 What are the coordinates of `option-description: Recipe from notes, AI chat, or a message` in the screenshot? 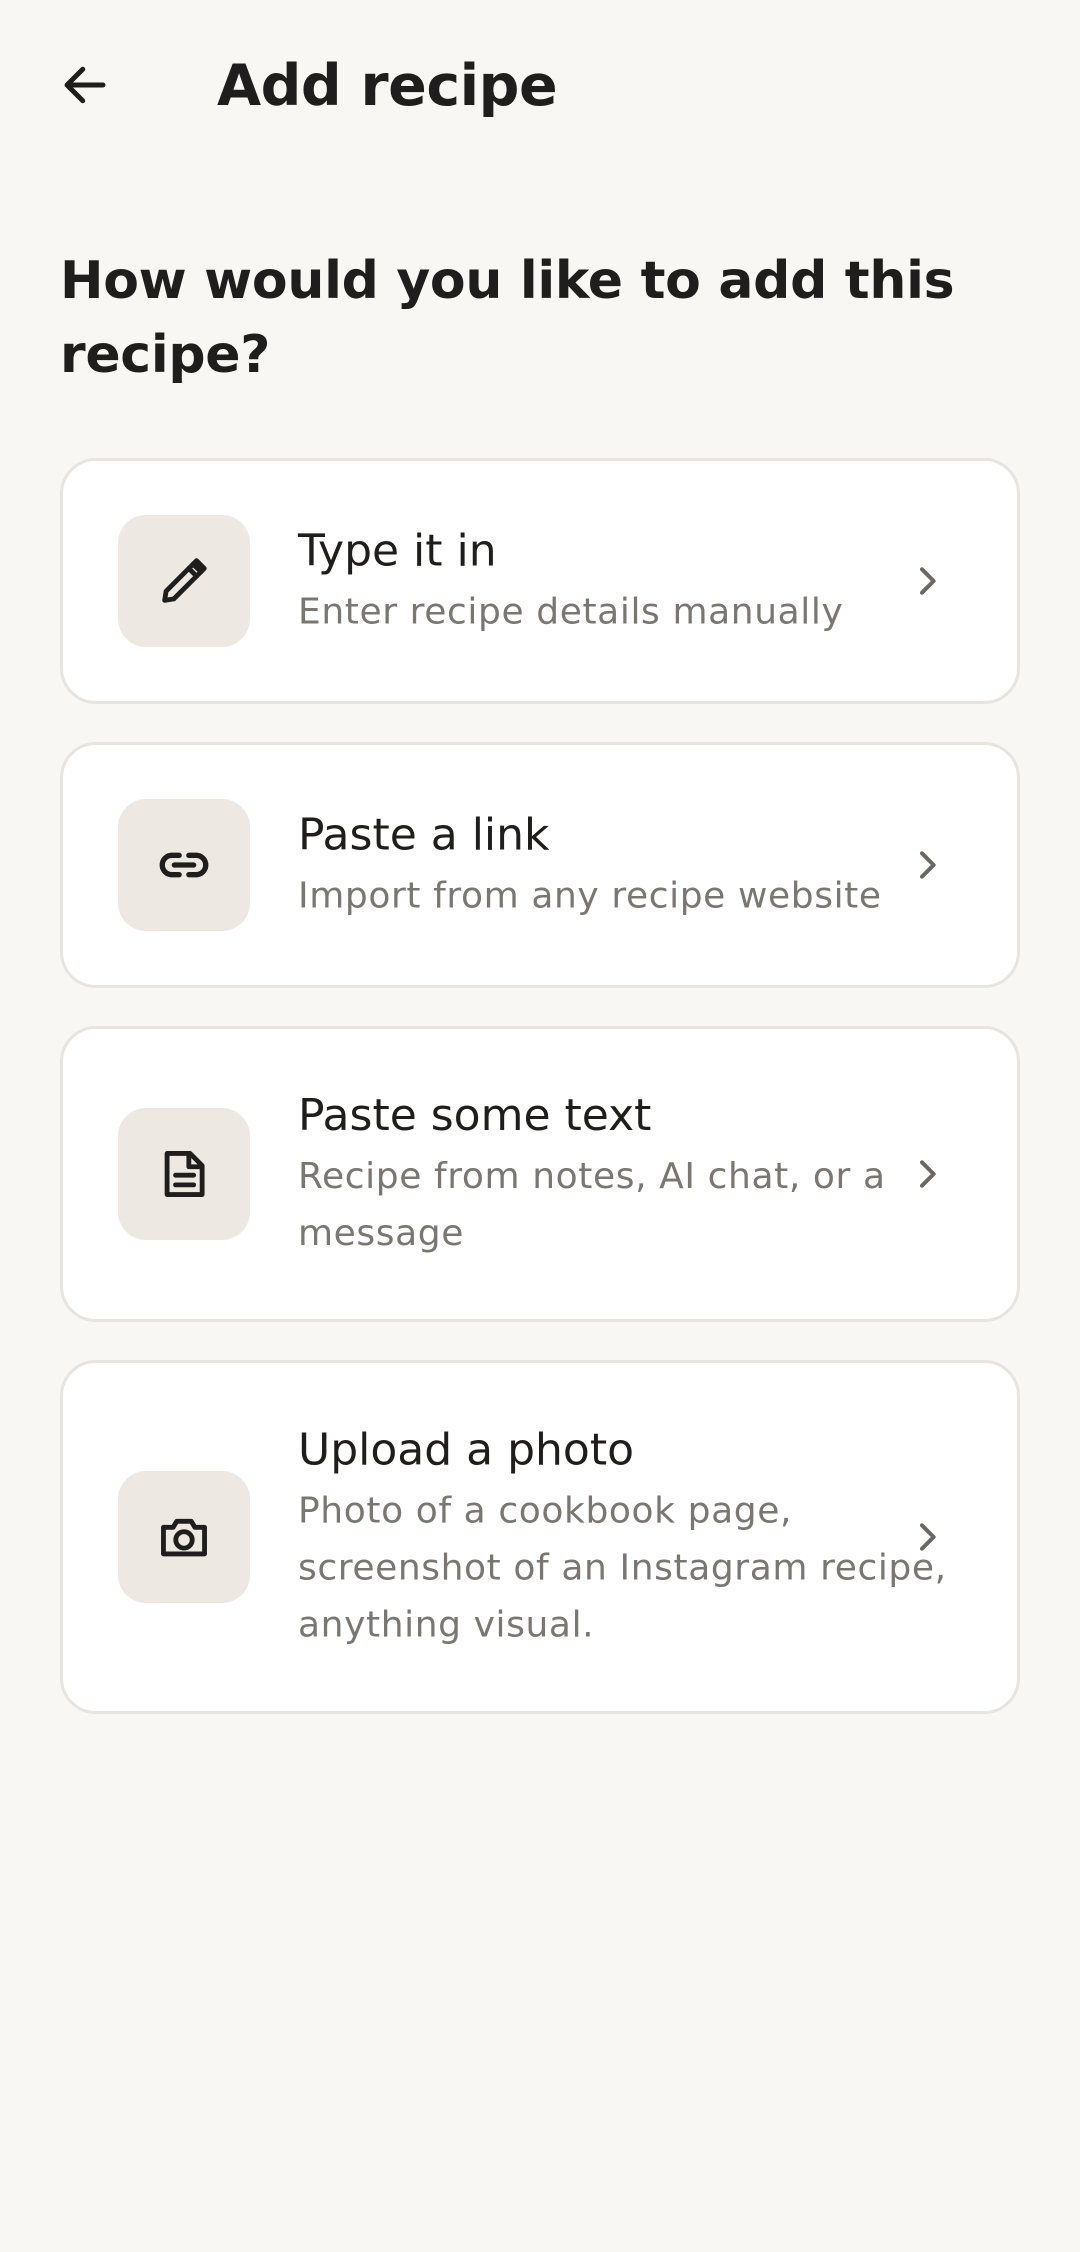 It's located at (592, 1205).